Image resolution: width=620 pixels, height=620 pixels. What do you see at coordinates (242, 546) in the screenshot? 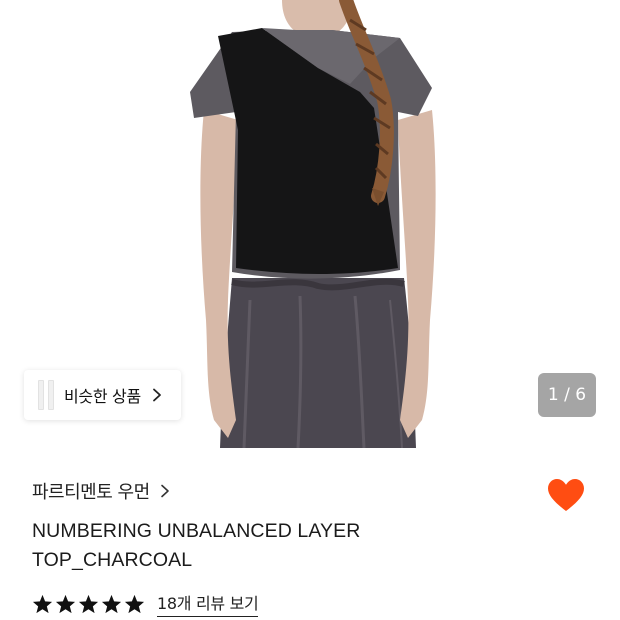
I see `product-title: NUMBERING UNBALANCED LAYER TOP_CHARCOAL` at bounding box center [242, 546].